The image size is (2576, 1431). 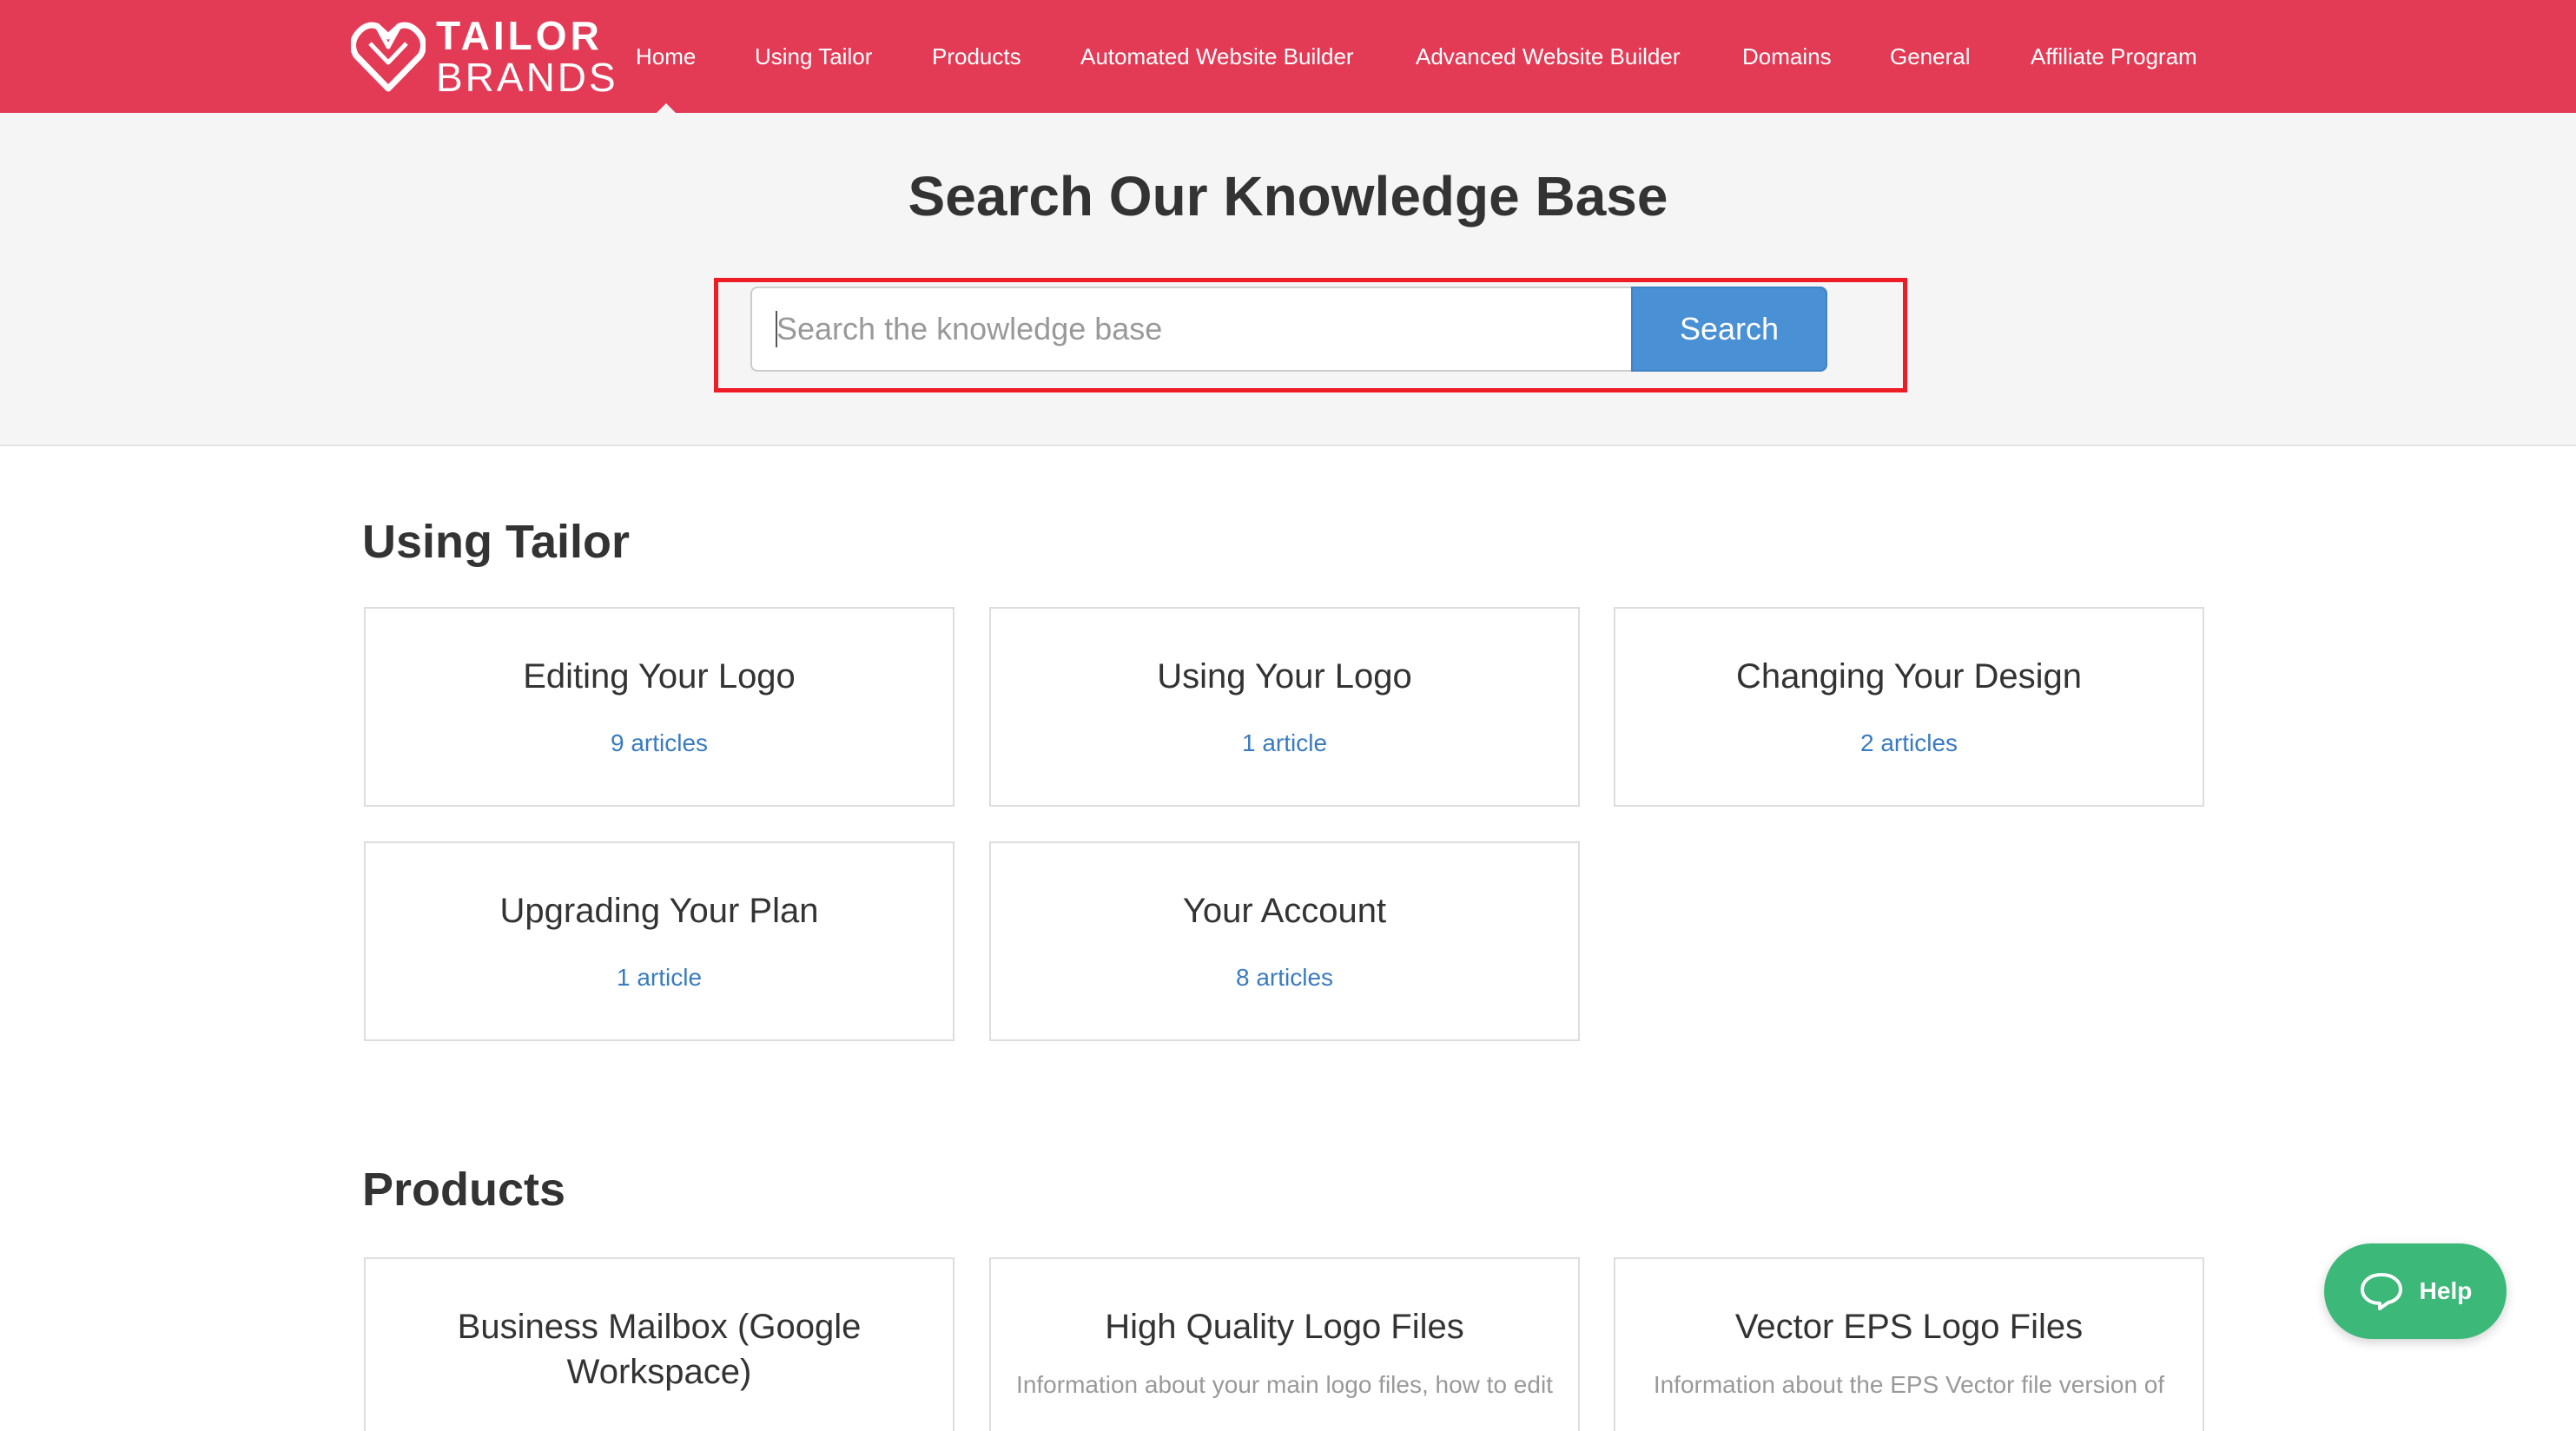 I want to click on tailor-brands-logo: TAILOR BRANDS, so click(x=485, y=56).